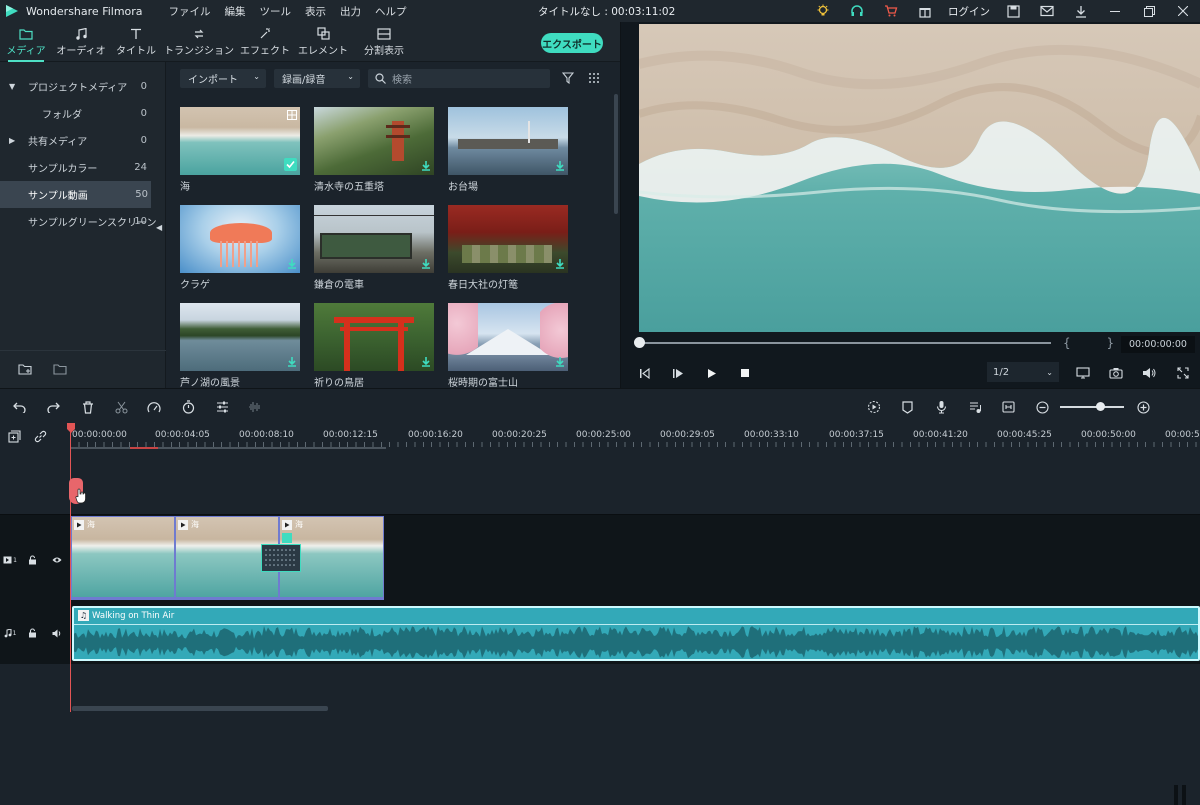 This screenshot has width=1200, height=805. Describe the element at coordinates (276, 11) in the screenshot. I see `menu-tools: ツール` at that location.